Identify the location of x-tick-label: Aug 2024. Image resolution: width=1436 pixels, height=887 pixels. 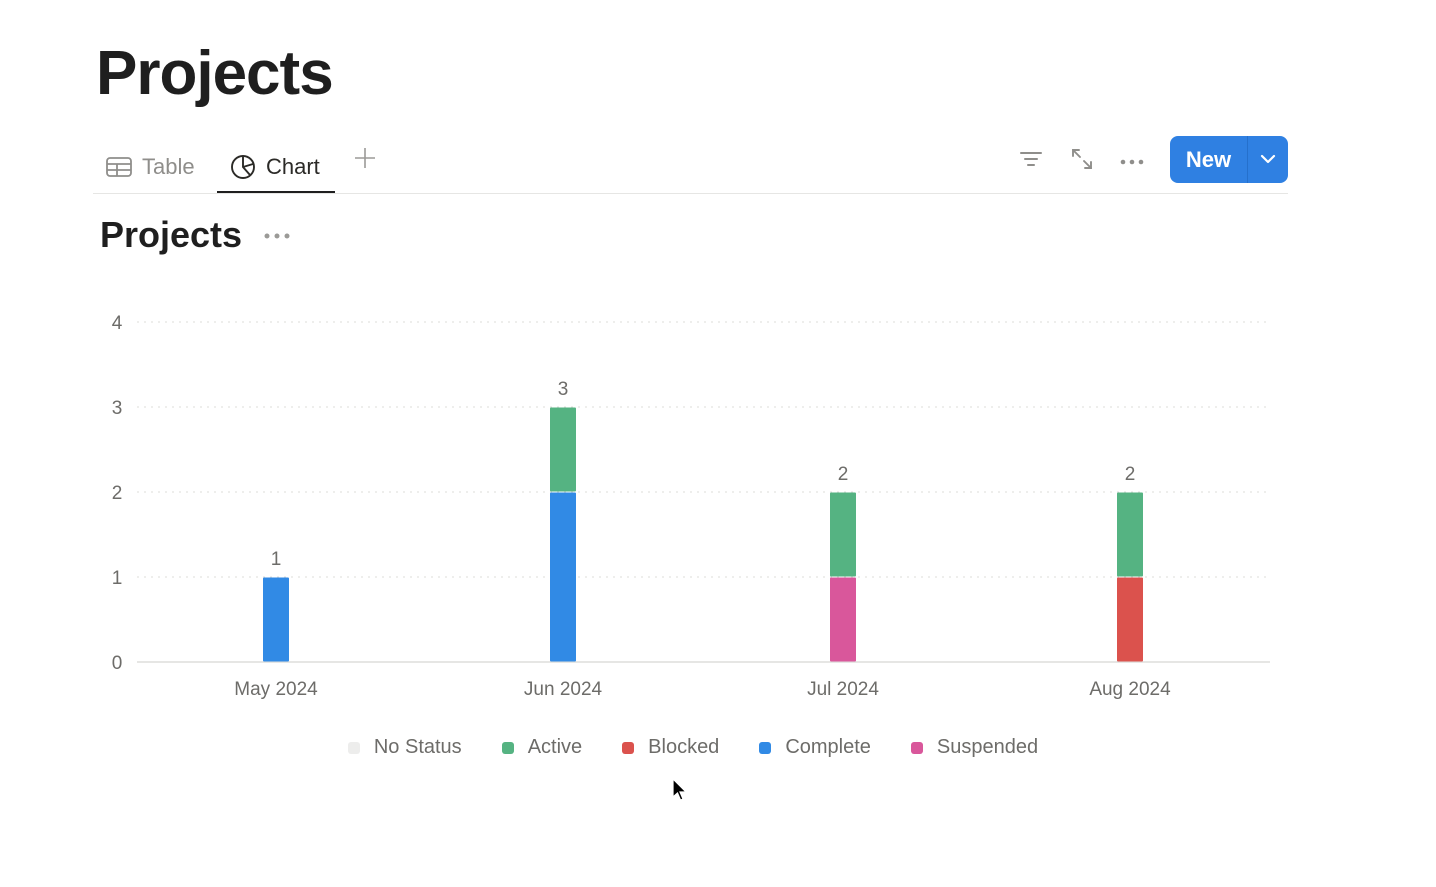
(1130, 689).